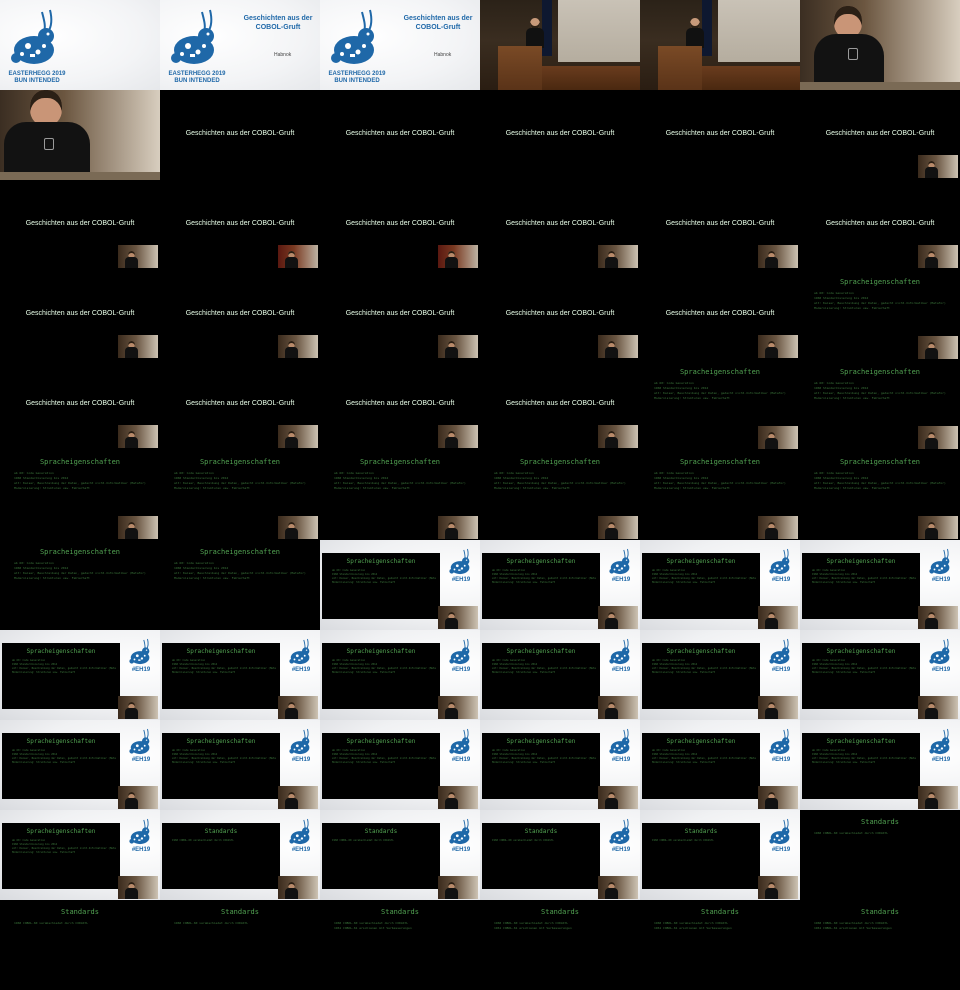  I want to click on event-hashtag: #EH19, so click(461, 670).